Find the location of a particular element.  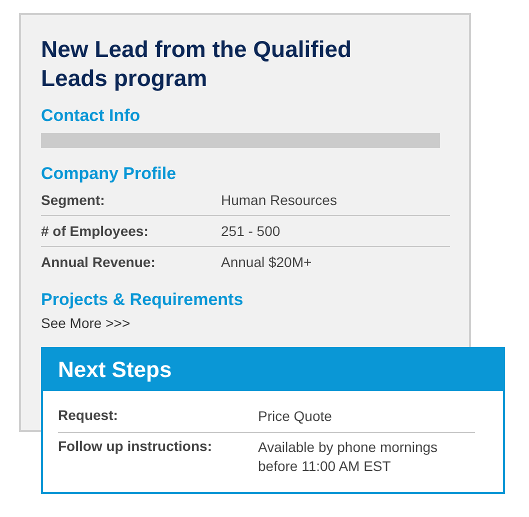

field-label: Segment: is located at coordinates (73, 200).